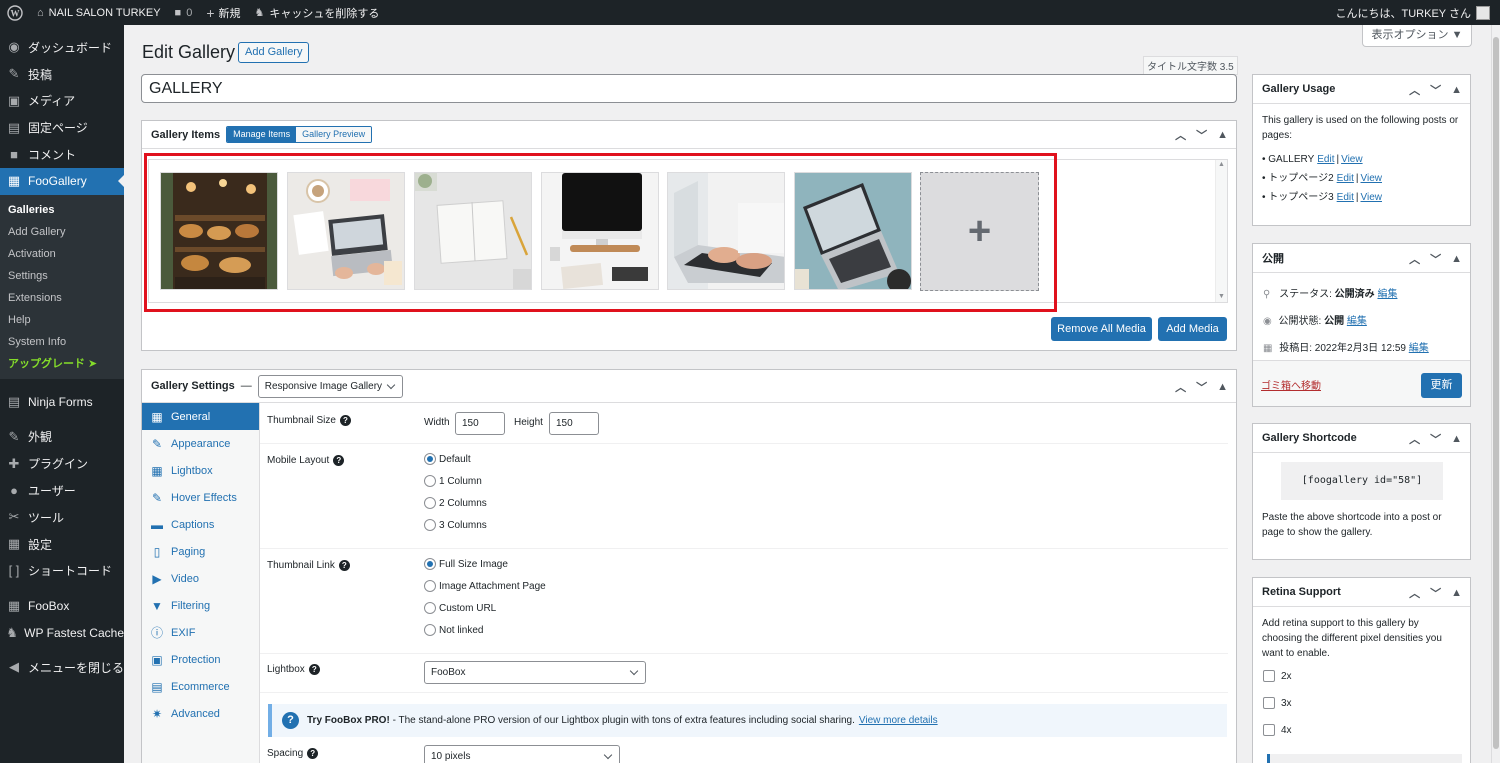 Image resolution: width=1500 pixels, height=763 pixels. Describe the element at coordinates (480, 423) in the screenshot. I see `width-input: 150` at that location.